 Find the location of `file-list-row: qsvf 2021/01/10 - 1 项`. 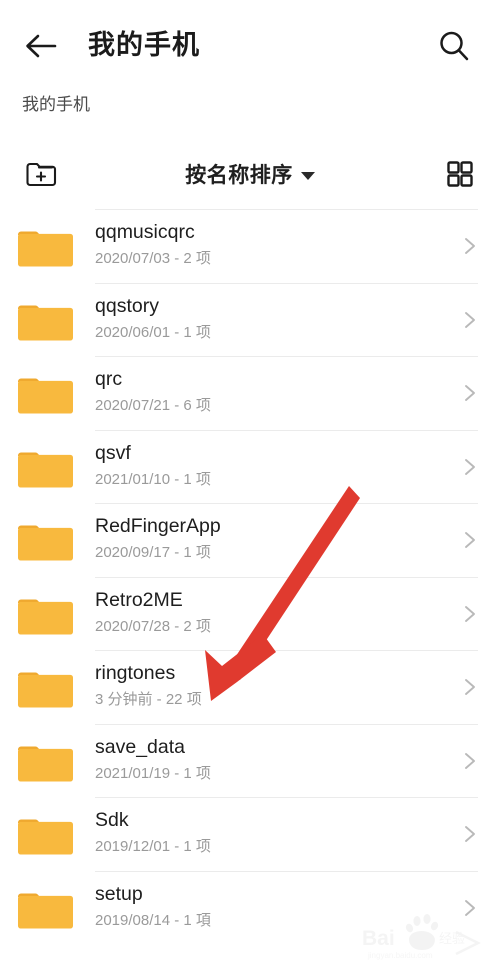

file-list-row: qsvf 2021/01/10 - 1 项 is located at coordinates (250, 466).